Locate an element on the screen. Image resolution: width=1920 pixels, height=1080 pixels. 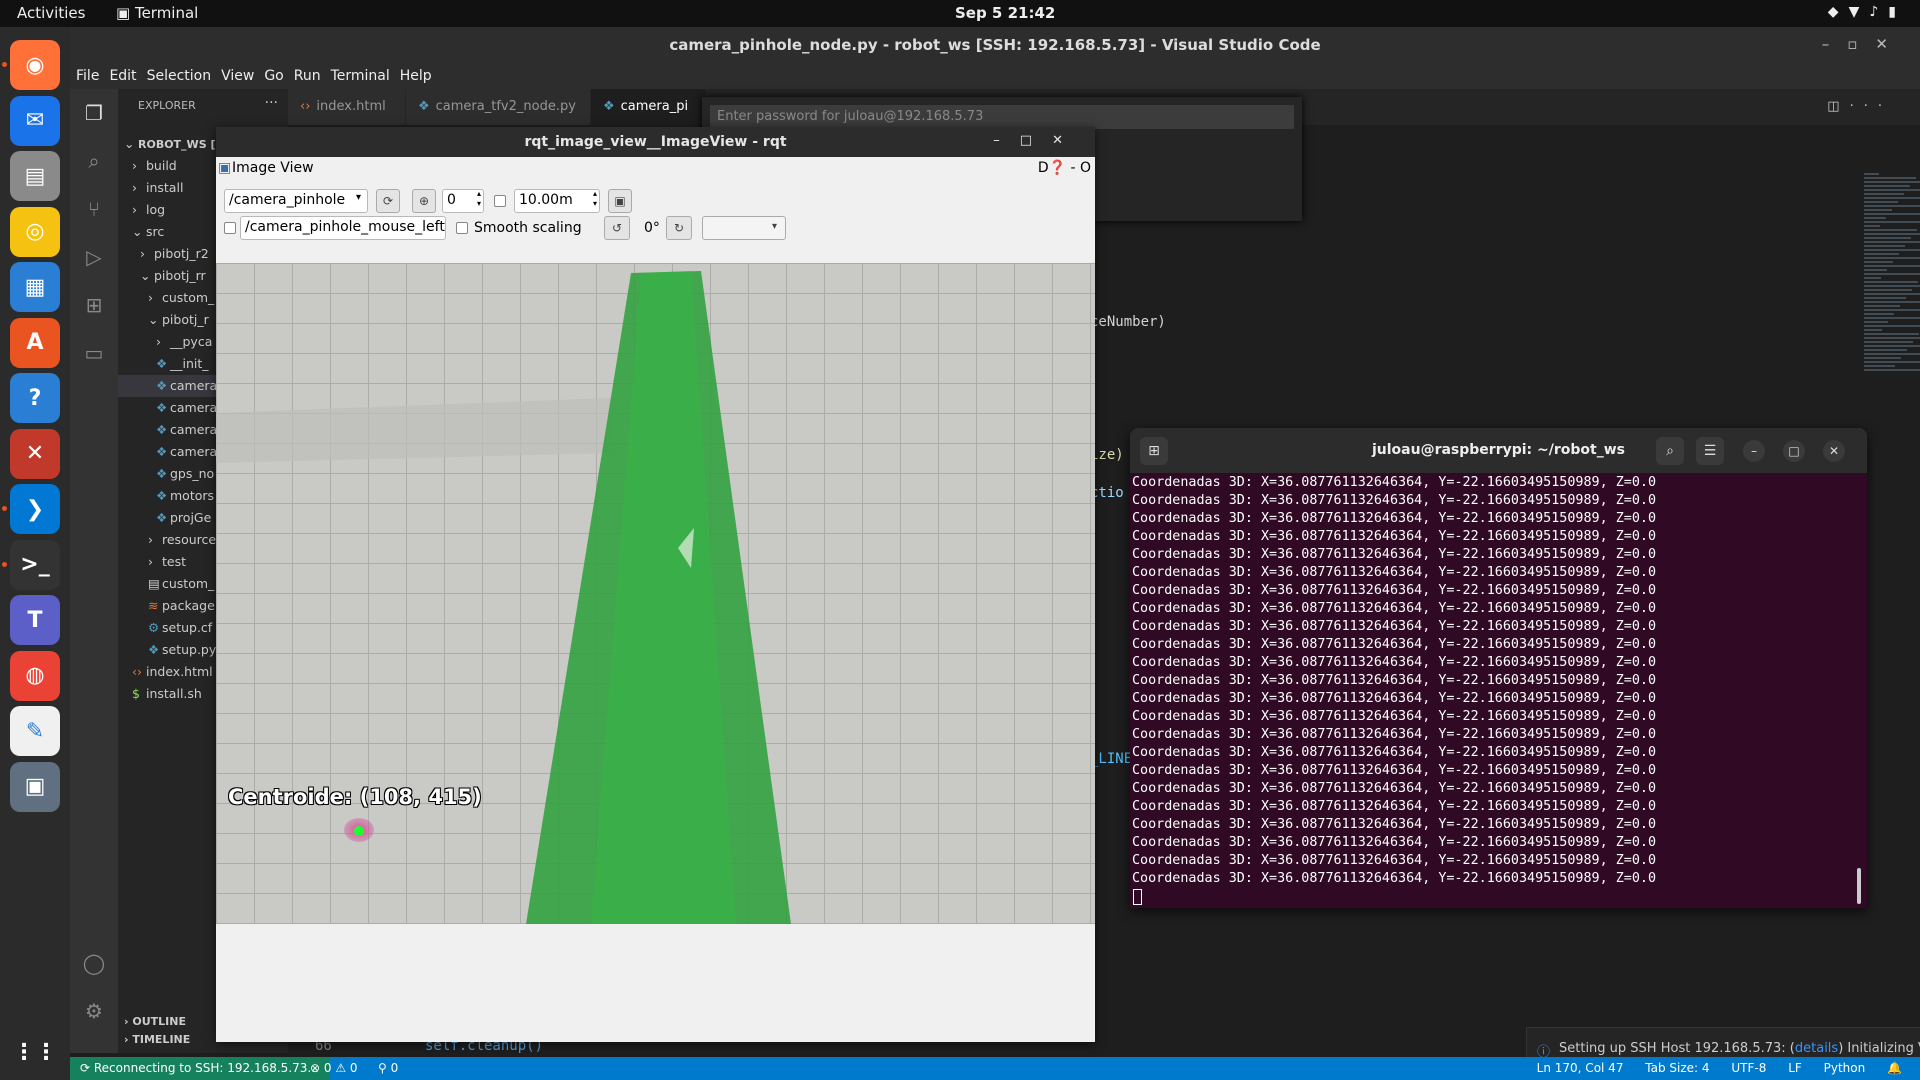
more-icon: ··· is located at coordinates (1871, 106).